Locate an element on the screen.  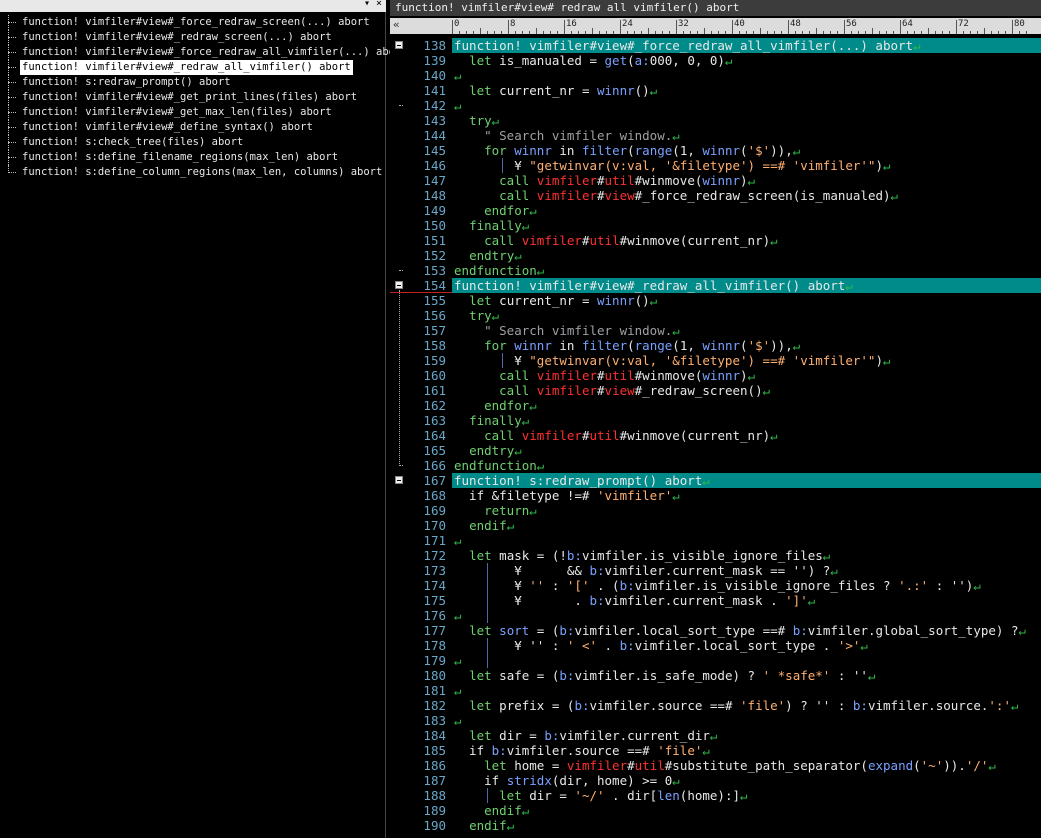
code-line: 161 call vimfiler#view#_redraw_screen()↵ is located at coordinates (726, 390).